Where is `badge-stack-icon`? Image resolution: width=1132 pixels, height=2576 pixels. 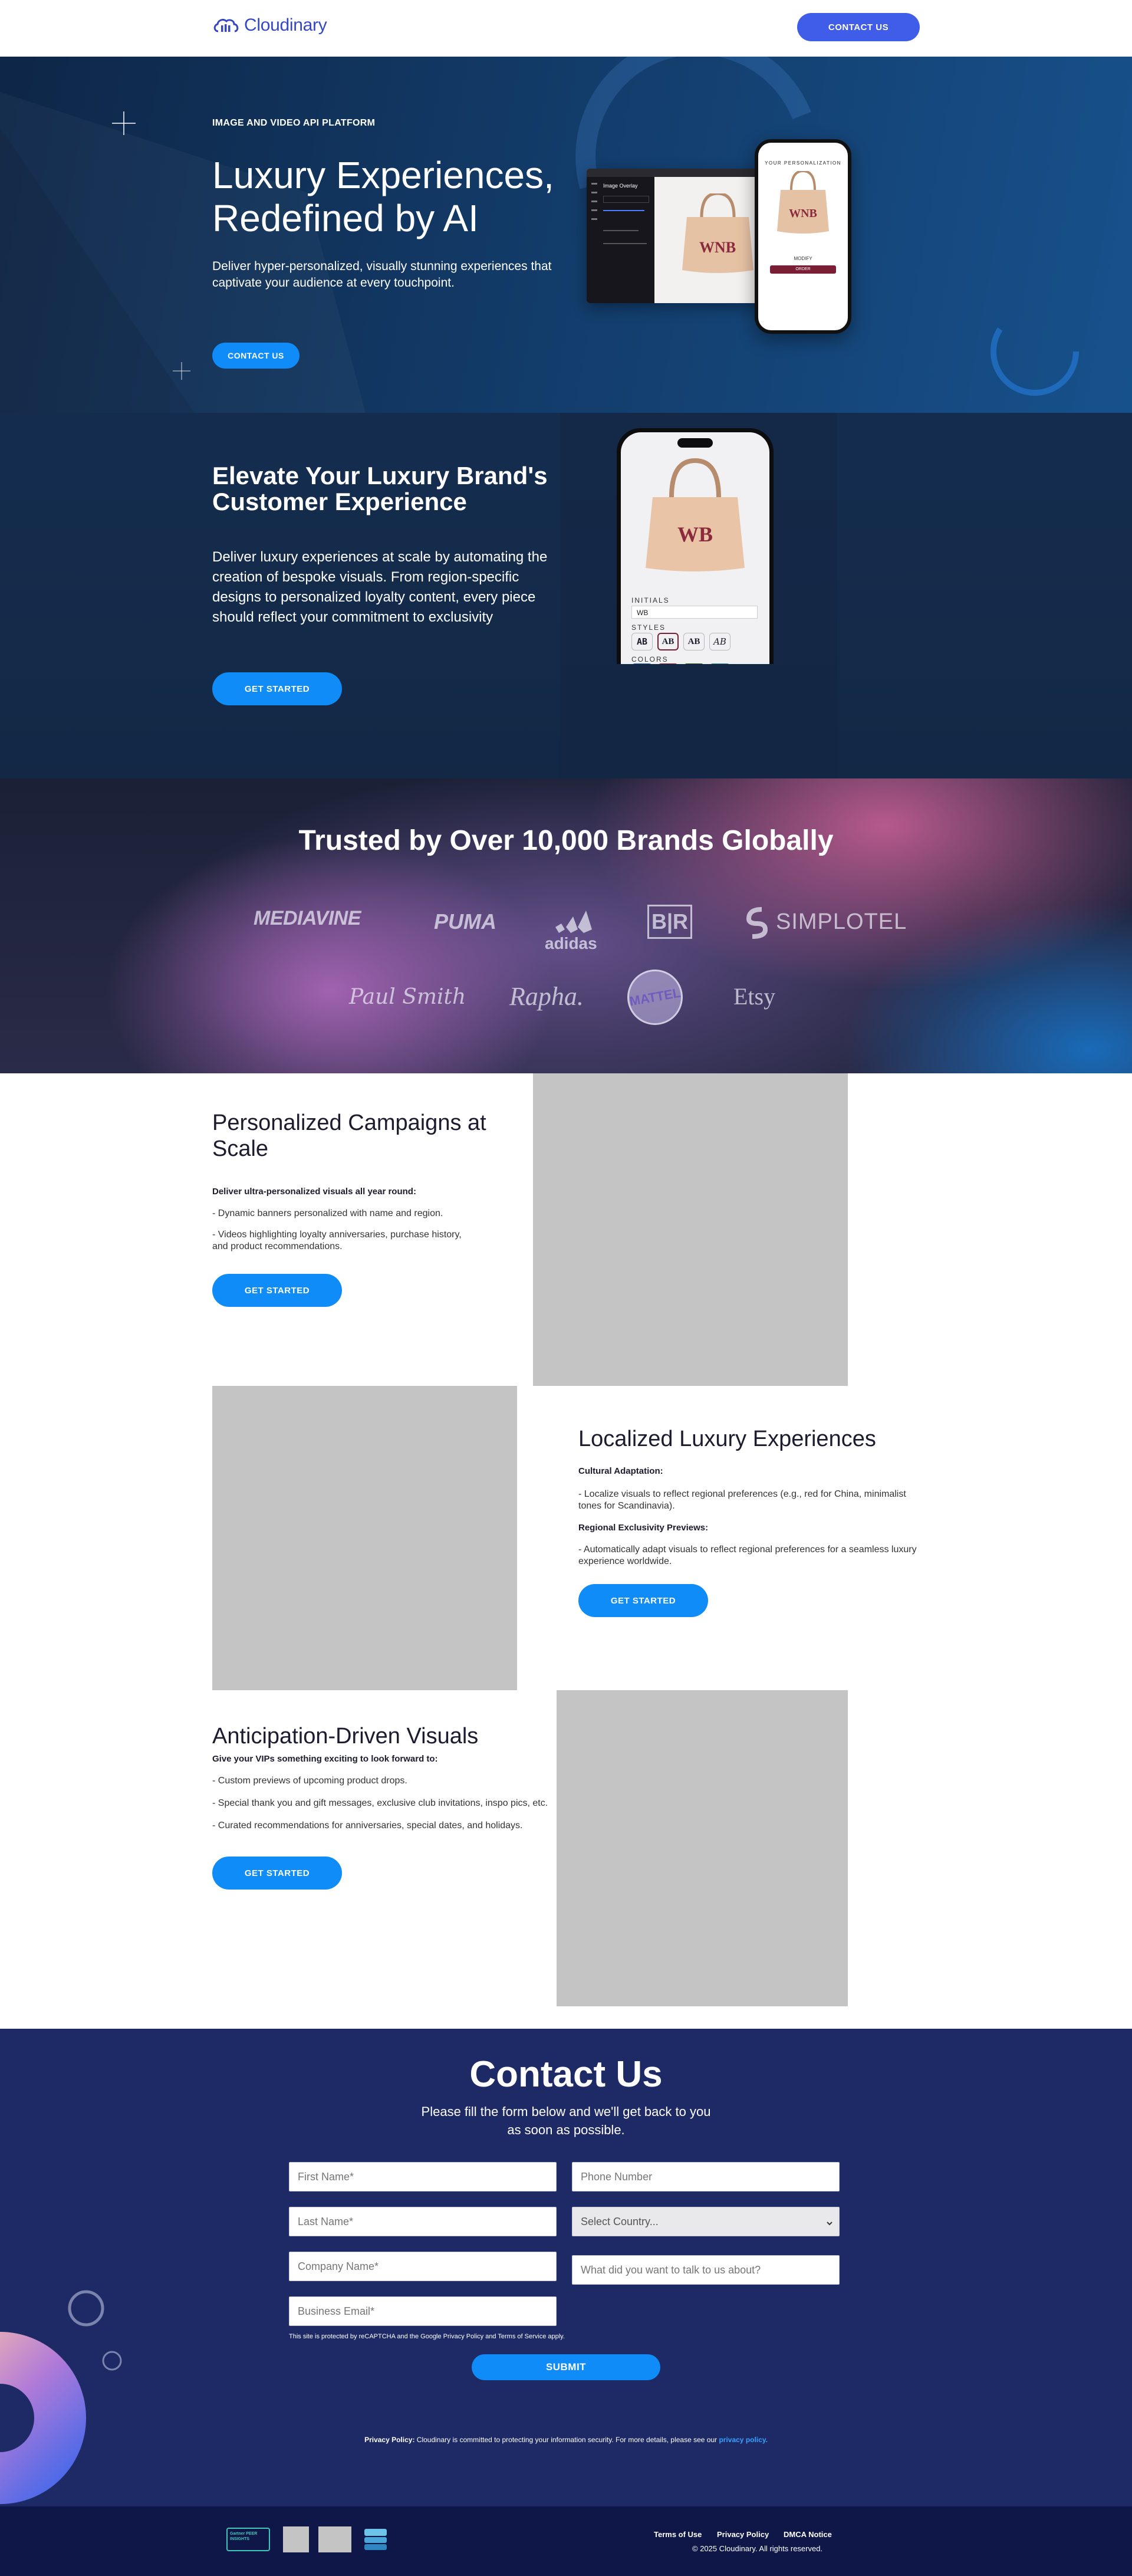
badge-stack-icon is located at coordinates (375, 2539).